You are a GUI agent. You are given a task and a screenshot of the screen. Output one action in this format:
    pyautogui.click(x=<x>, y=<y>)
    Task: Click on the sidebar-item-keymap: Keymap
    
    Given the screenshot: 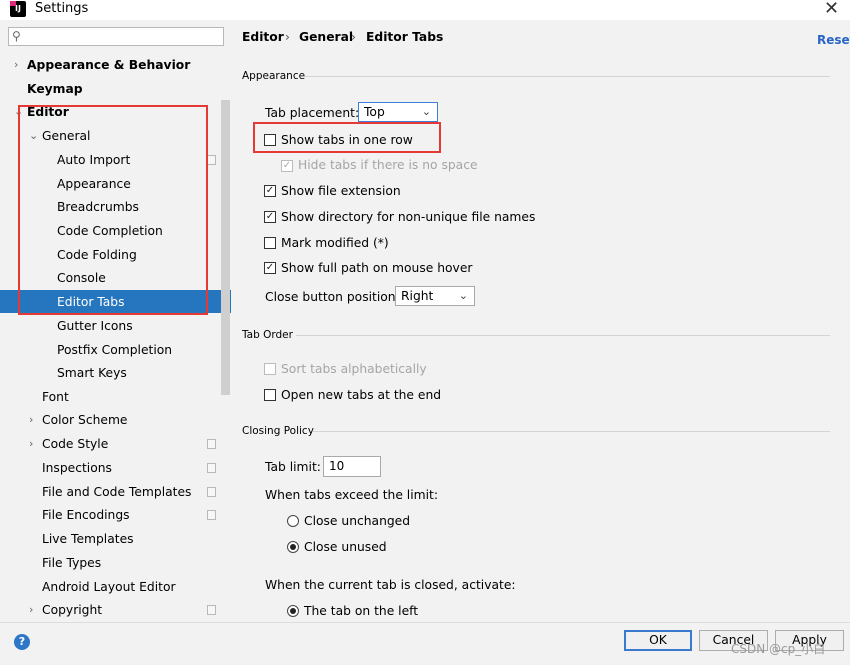 What is the action you would take?
    pyautogui.click(x=55, y=89)
    